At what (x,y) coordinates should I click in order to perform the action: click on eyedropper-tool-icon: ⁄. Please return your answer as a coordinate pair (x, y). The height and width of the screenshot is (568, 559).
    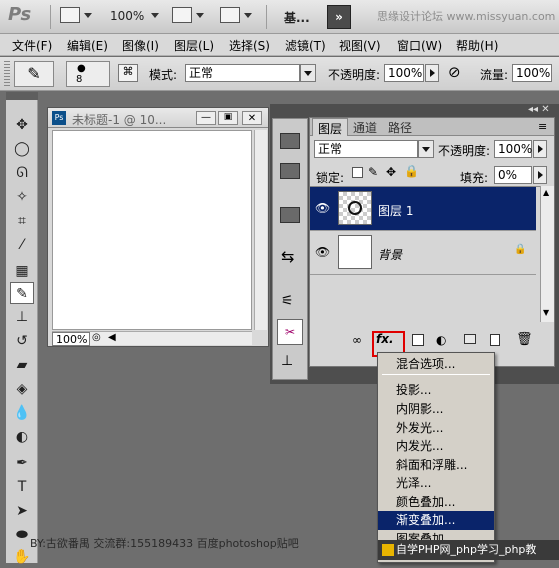
    Looking at the image, I should click on (22, 245).